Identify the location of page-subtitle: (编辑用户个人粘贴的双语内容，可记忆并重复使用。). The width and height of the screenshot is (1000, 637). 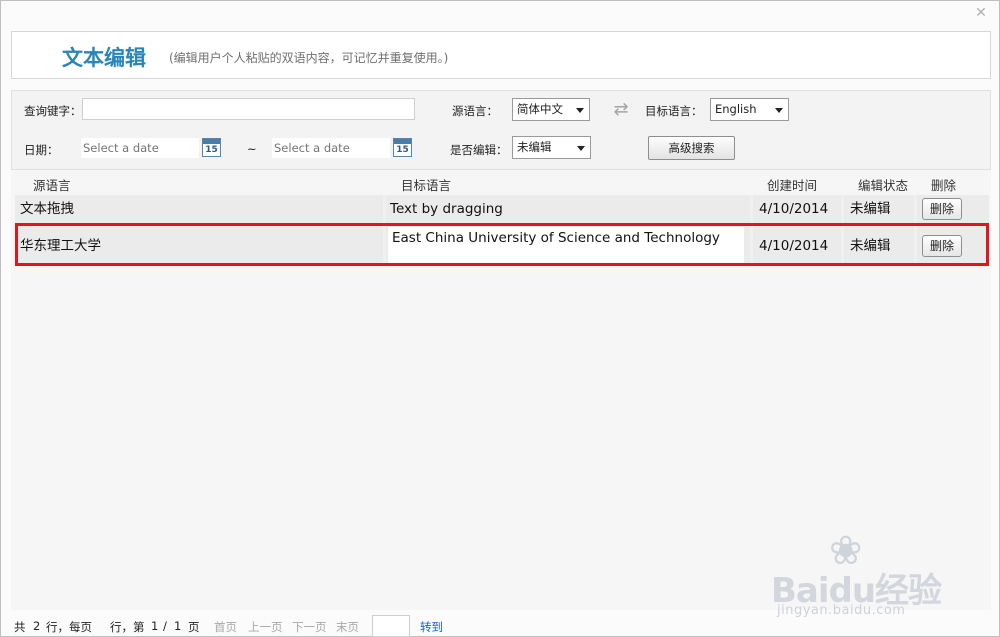
(309, 58).